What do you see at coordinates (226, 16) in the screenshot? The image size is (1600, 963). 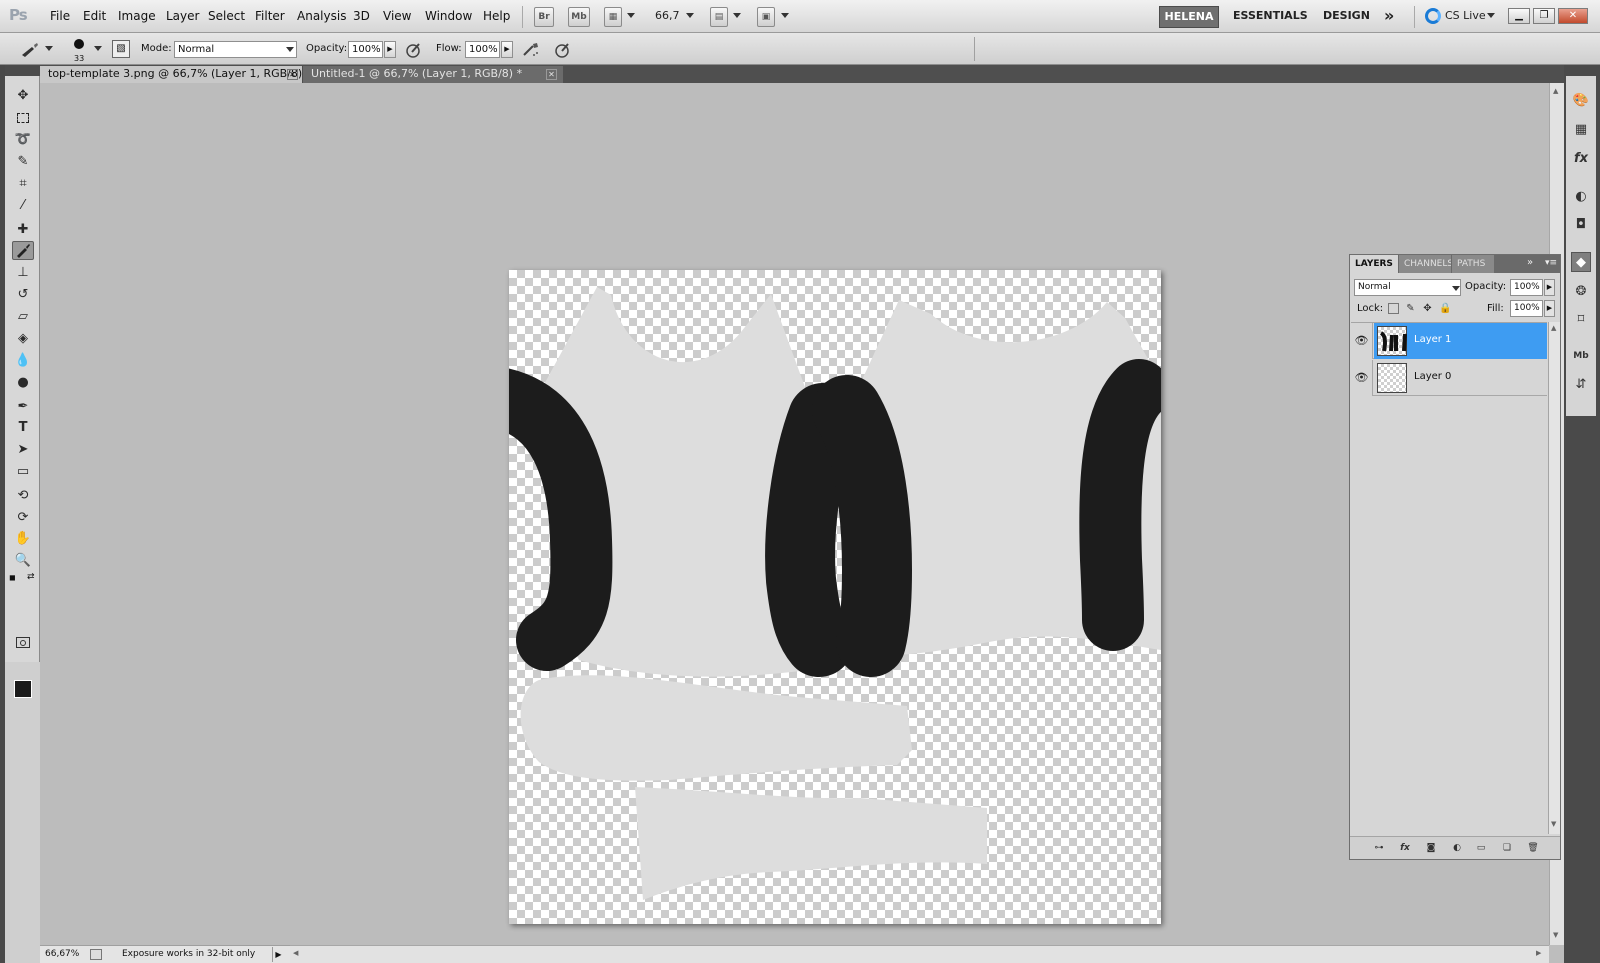 I see `menu-select: Select` at bounding box center [226, 16].